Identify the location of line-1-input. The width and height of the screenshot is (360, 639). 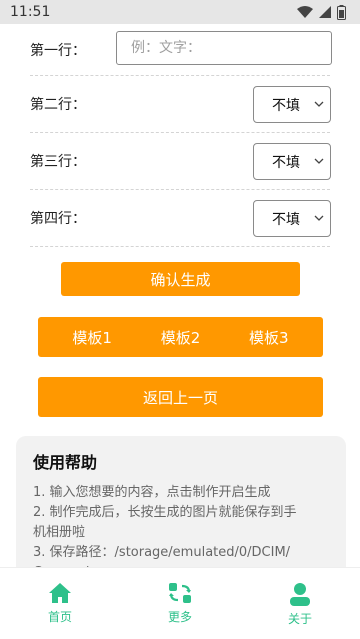
(224, 48).